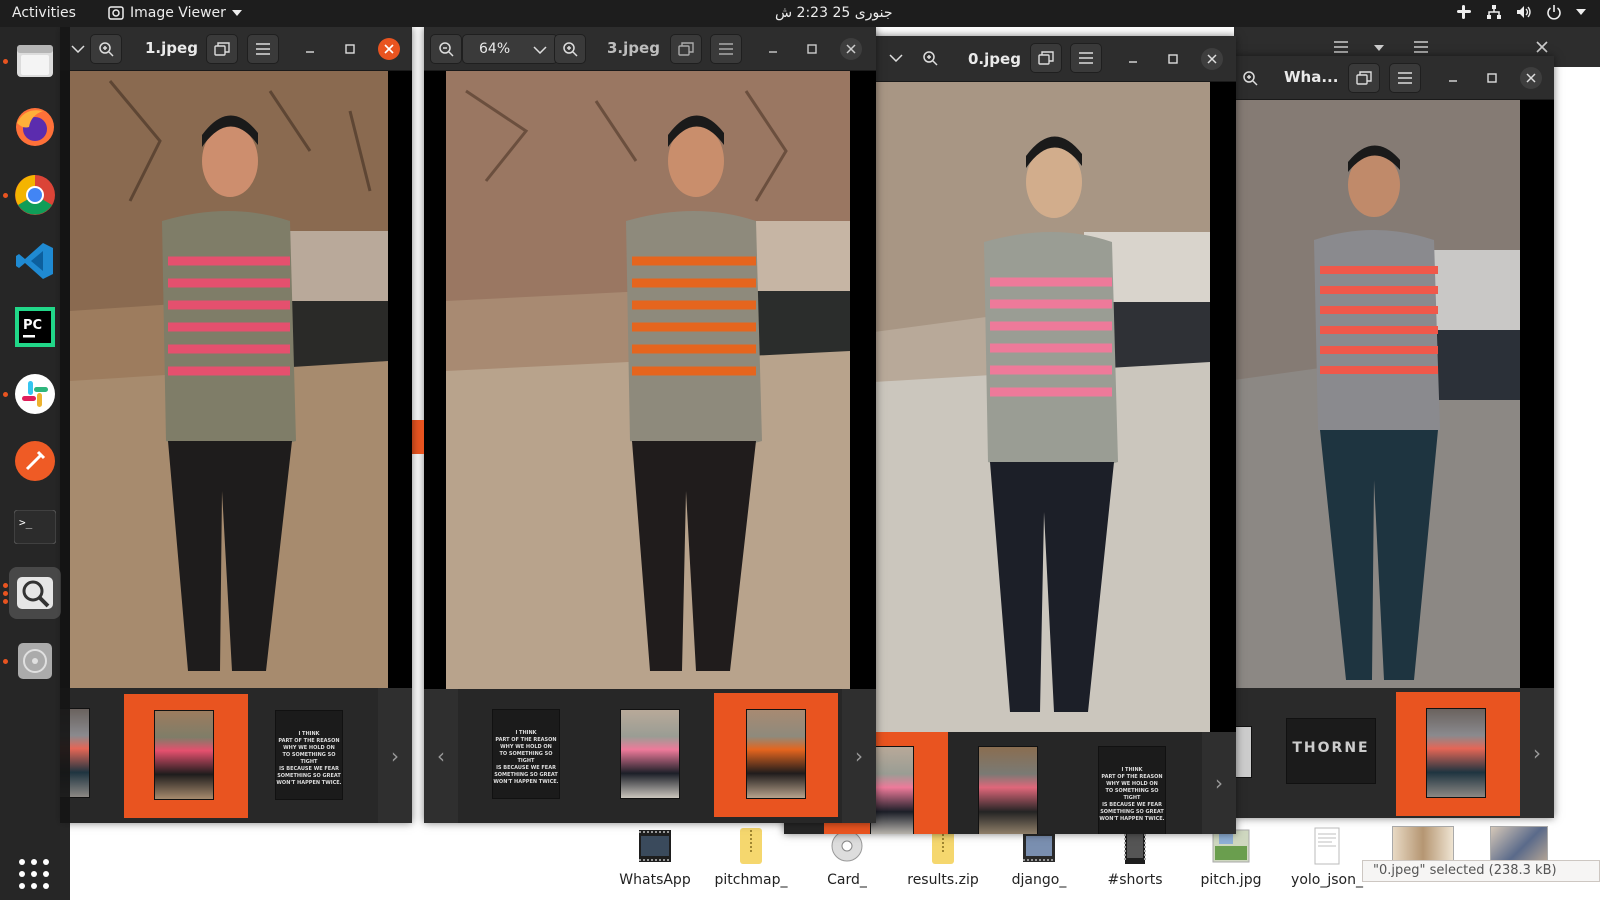 The height and width of the screenshot is (900, 1600). I want to click on pycharm-icon: PC, so click(35, 327).